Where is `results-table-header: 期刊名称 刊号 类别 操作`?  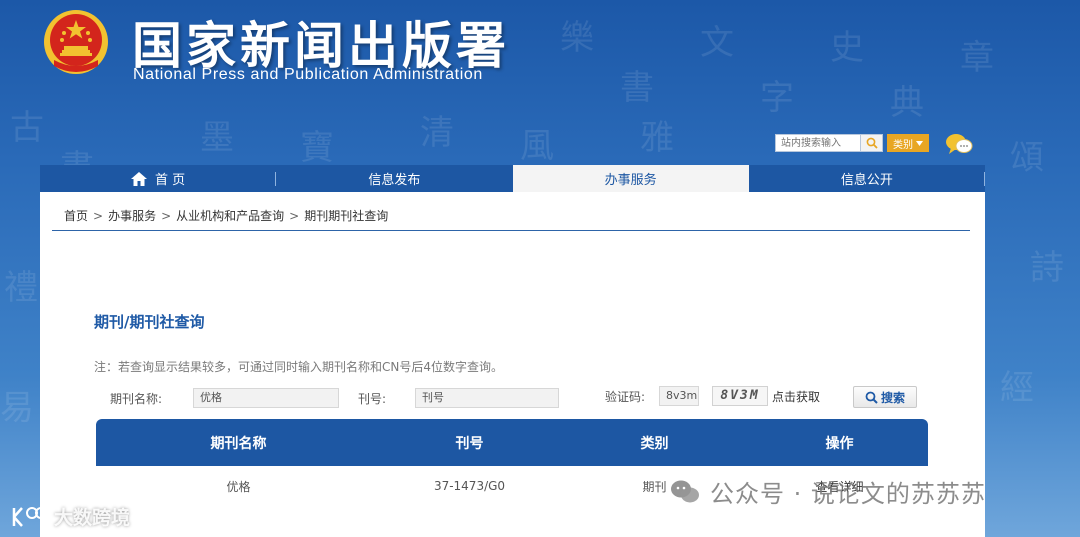 results-table-header: 期刊名称 刊号 类别 操作 is located at coordinates (512, 442).